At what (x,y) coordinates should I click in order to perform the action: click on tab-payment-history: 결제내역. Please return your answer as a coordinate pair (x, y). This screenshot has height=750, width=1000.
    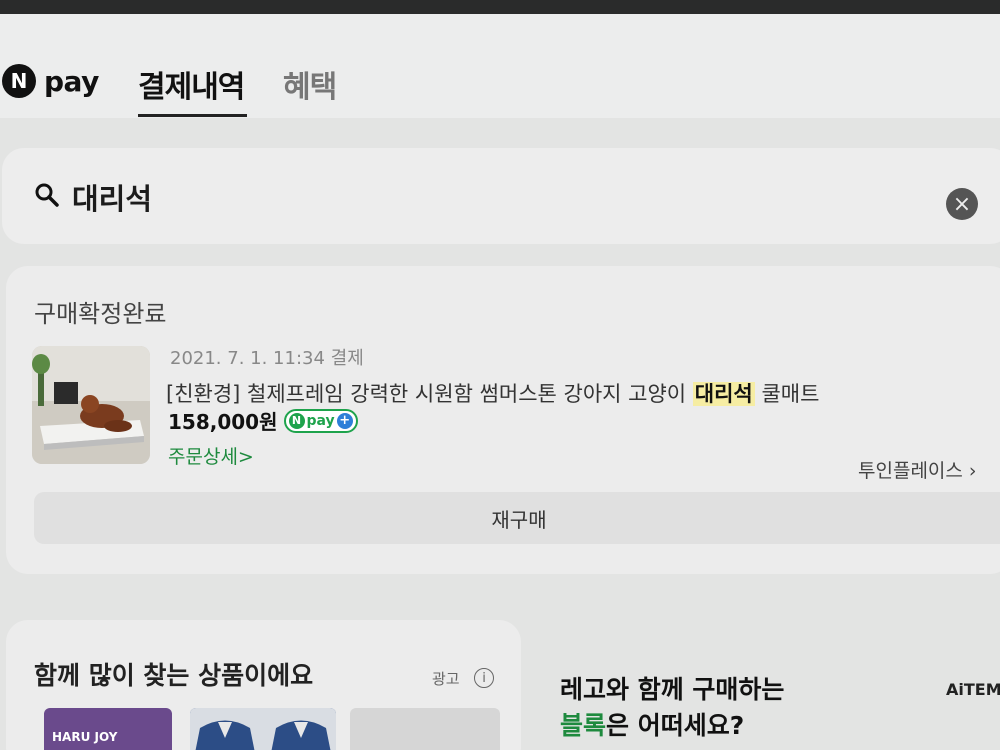
    Looking at the image, I should click on (191, 84).